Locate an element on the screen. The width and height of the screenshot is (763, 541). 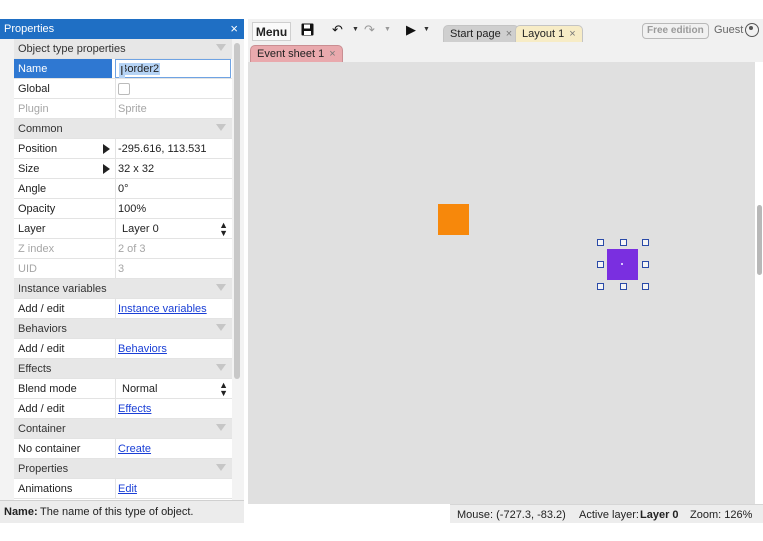
tab-event-sheet-1: Event sheet 1 × is located at coordinates (296, 53).